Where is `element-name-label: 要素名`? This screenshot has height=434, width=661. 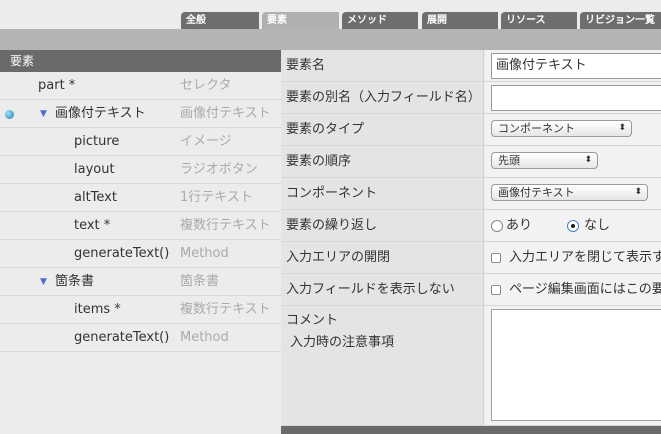 element-name-label: 要素名 is located at coordinates (382, 65).